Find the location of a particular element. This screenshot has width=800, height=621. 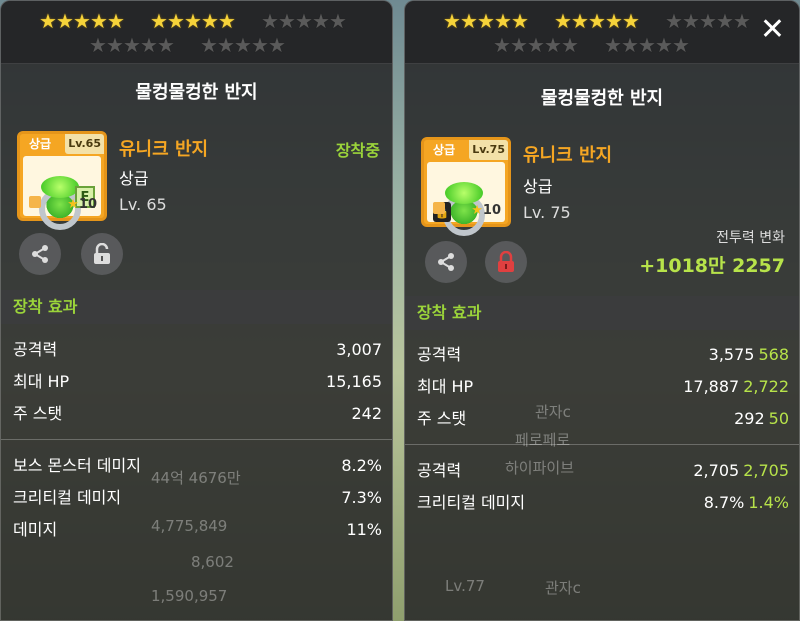

power-change-value: +1018만 2257 is located at coordinates (712, 266).